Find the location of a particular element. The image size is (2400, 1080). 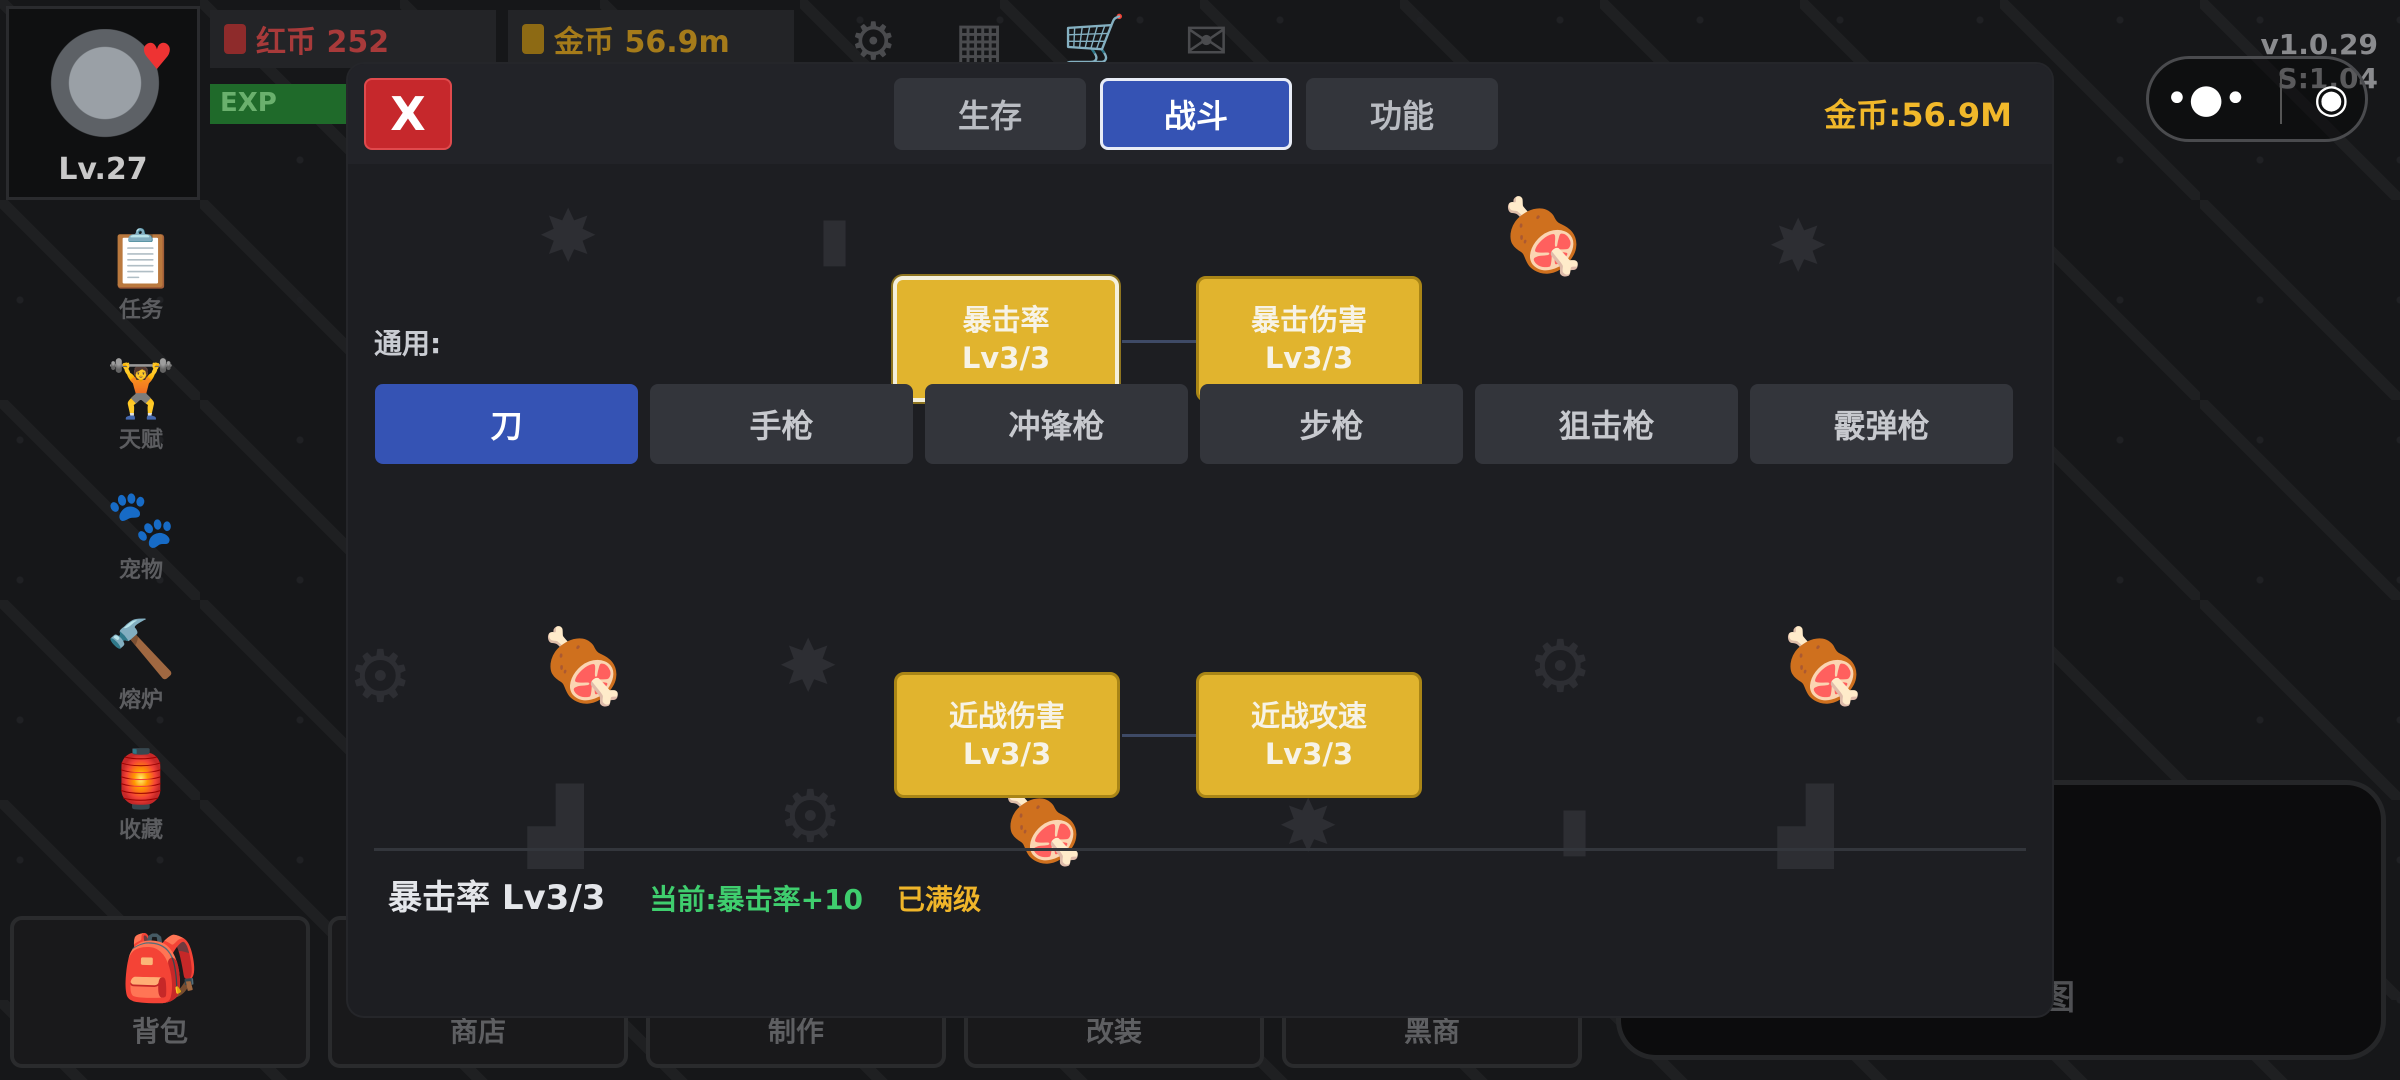

more-dots-icon: •●• is located at coordinates (2206, 99).